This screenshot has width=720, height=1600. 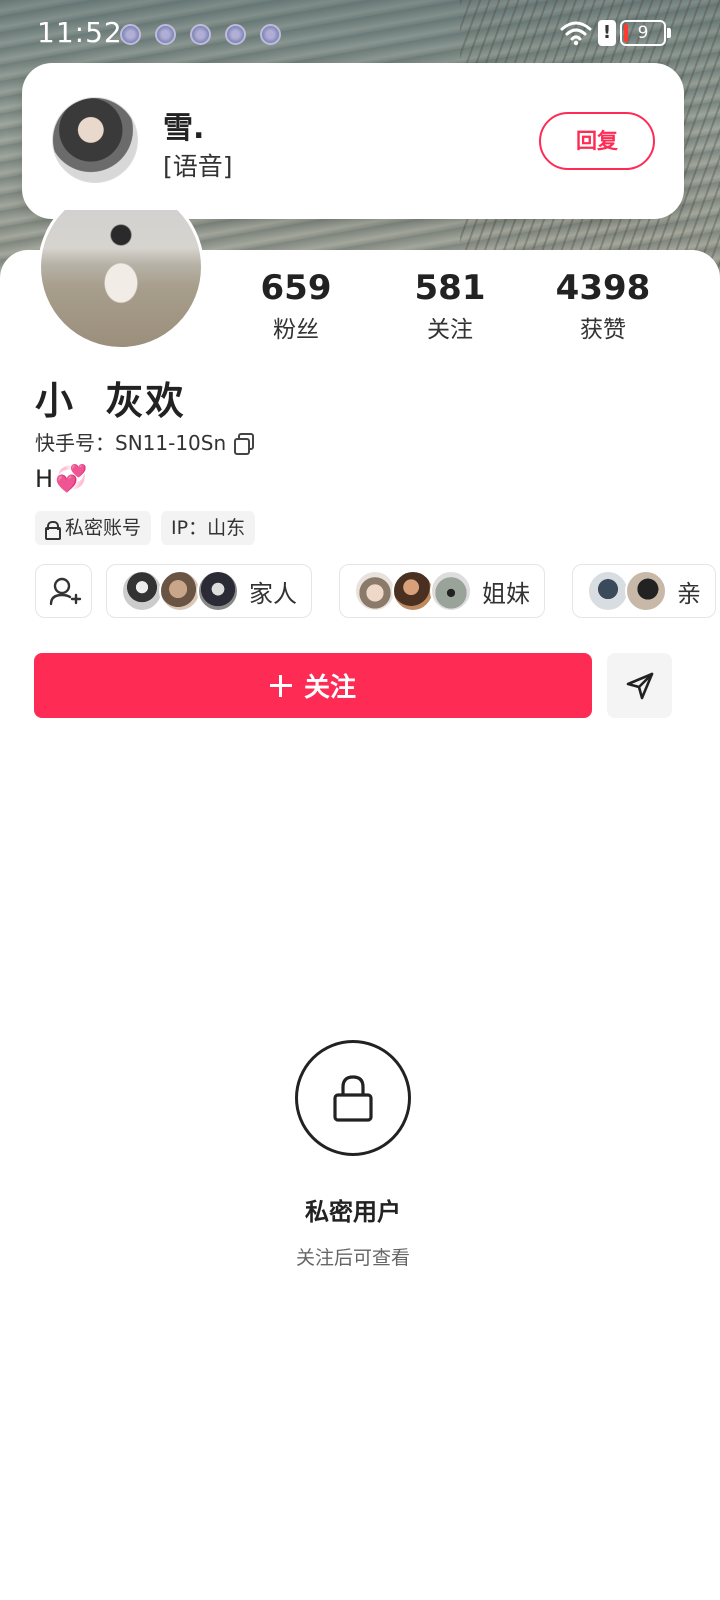 I want to click on tag-label: 私密账号, so click(x=103, y=528).